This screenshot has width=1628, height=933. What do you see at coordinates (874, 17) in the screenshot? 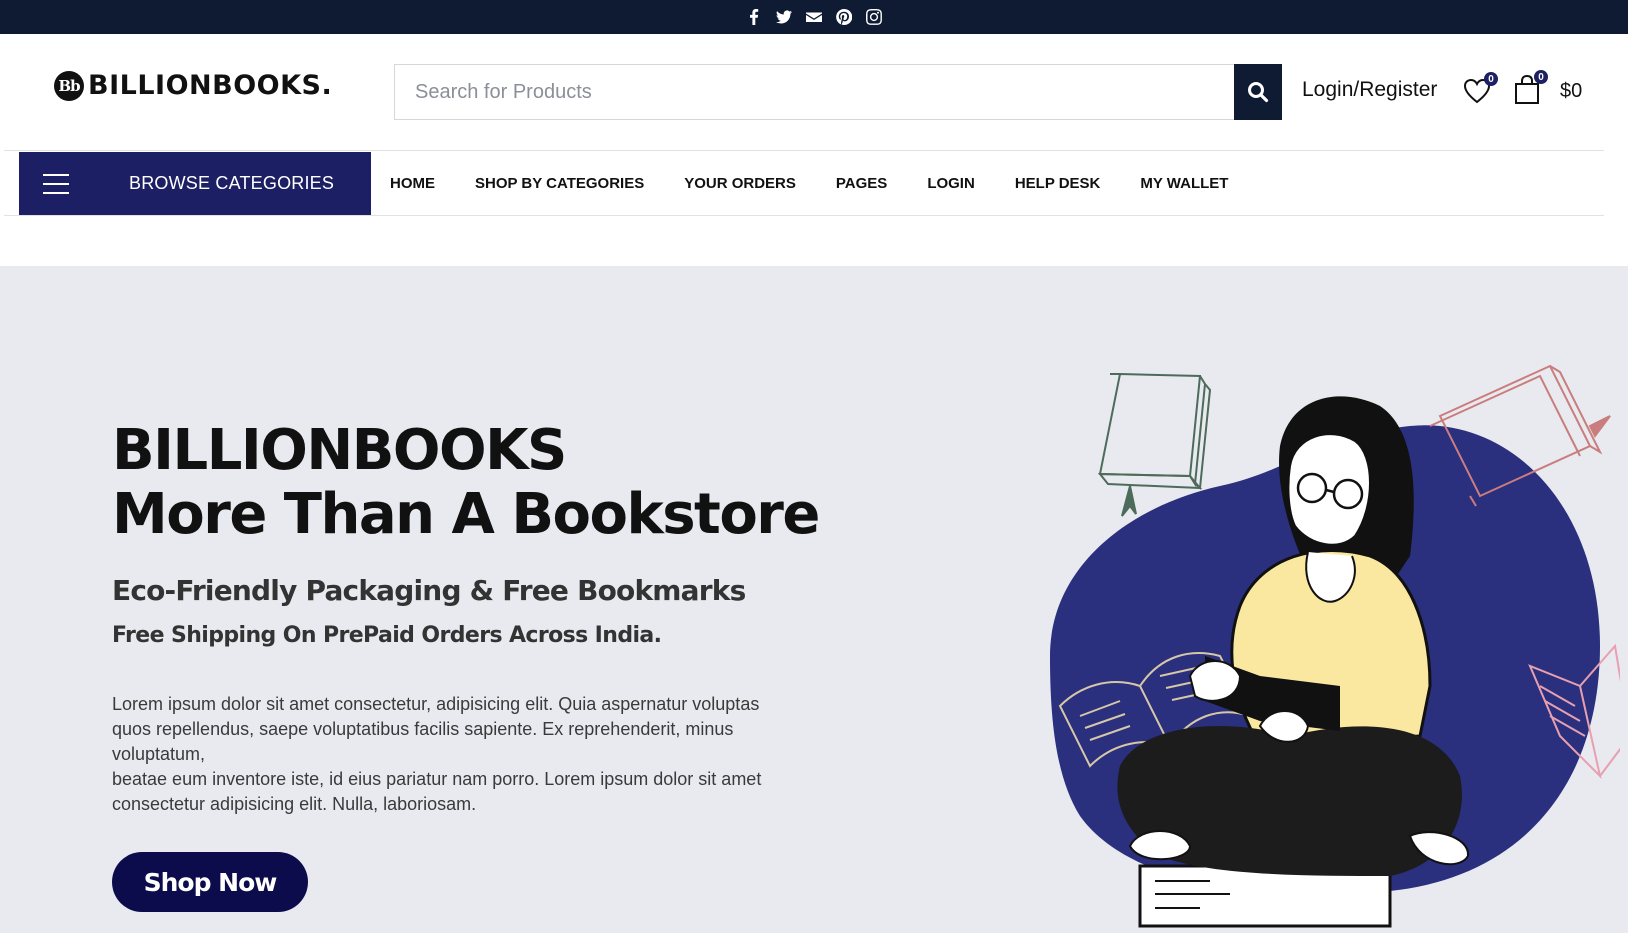
I see `instagram-icon` at bounding box center [874, 17].